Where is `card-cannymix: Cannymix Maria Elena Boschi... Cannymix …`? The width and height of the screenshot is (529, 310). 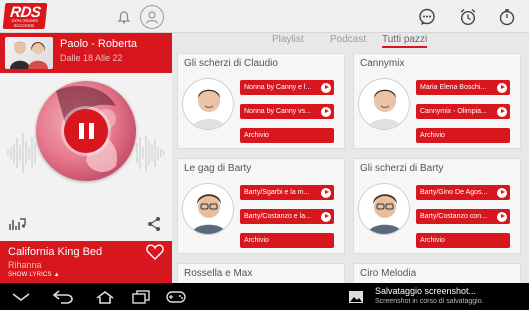 card-cannymix: Cannymix Maria Elena Boschi... Cannymix … is located at coordinates (437, 101).